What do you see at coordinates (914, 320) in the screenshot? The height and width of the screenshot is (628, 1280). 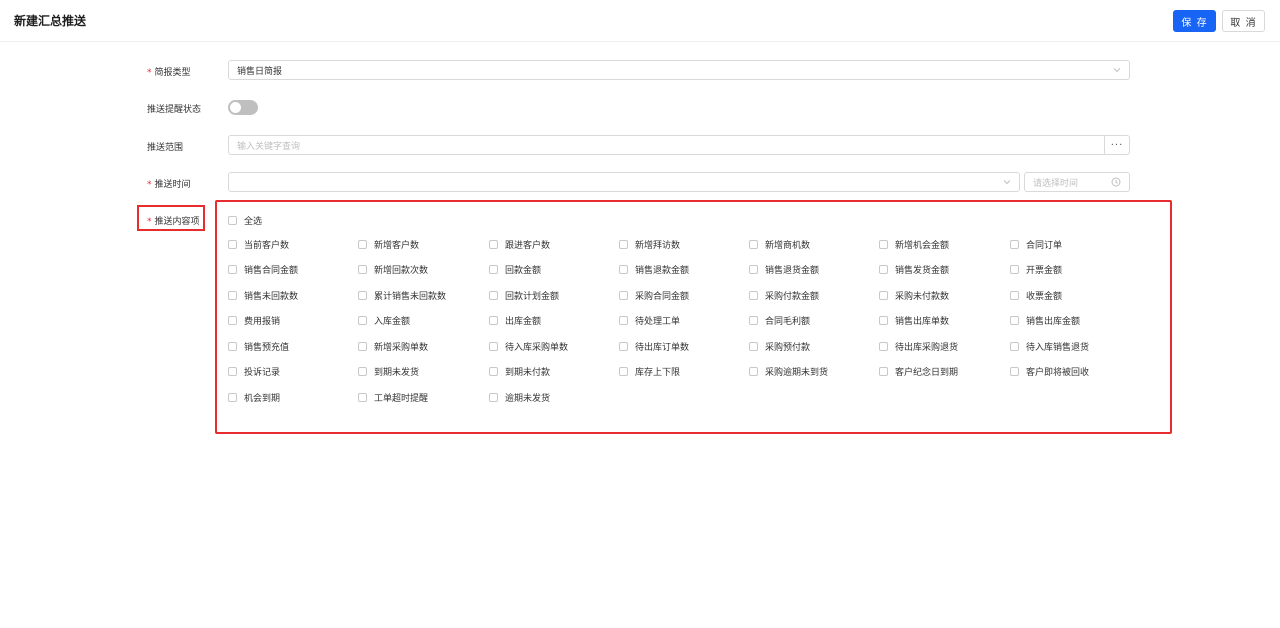 I see `content-option-checkbox: 销售出库单数` at bounding box center [914, 320].